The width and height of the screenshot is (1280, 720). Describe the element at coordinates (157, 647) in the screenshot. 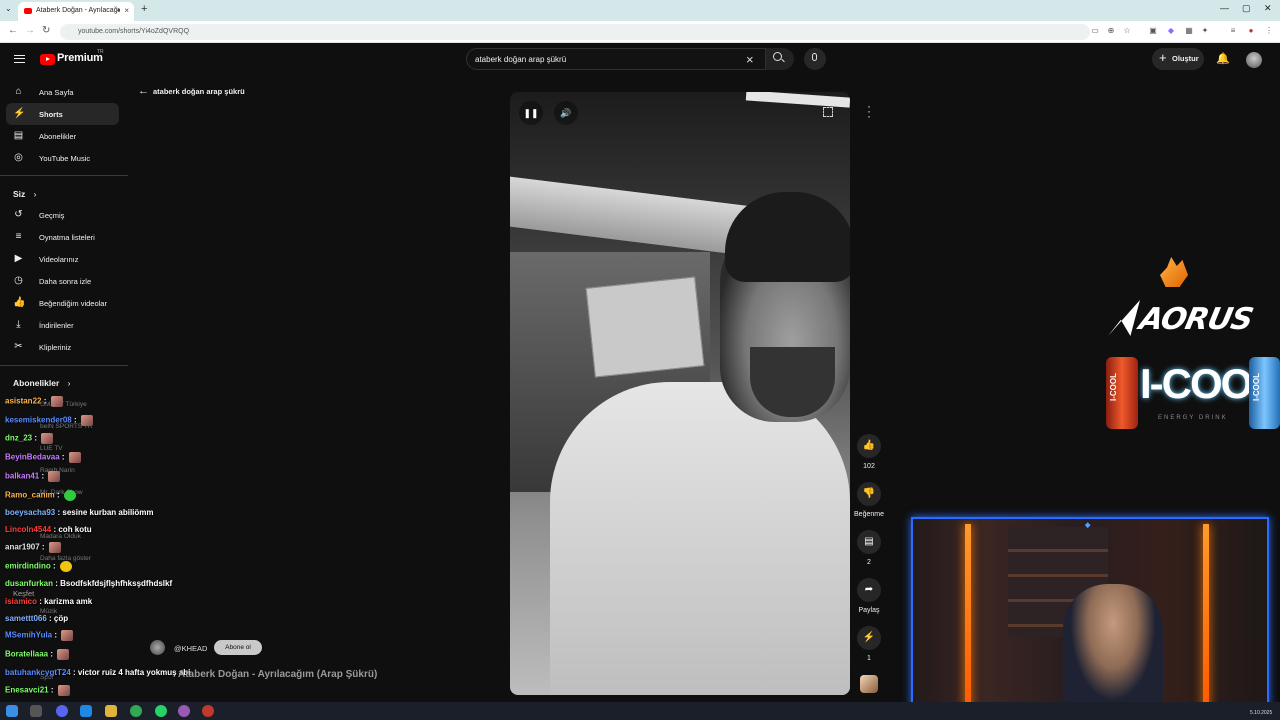

I see `channel-avatar` at that location.